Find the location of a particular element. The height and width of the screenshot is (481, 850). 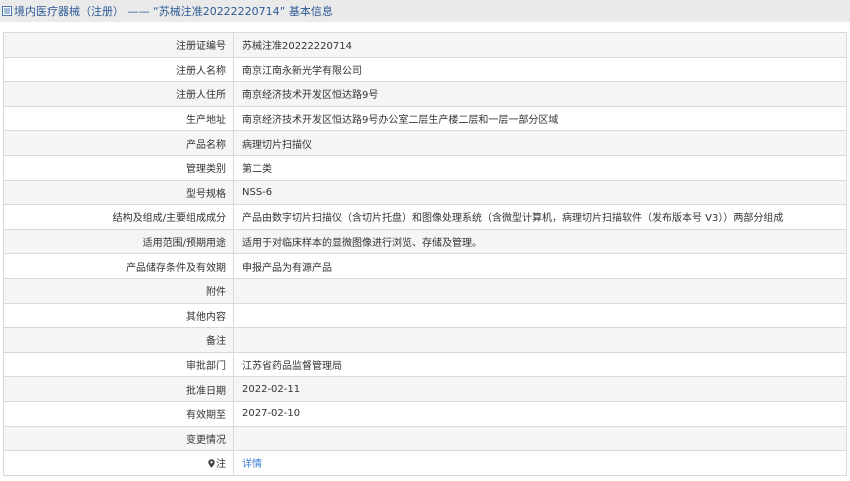

field-label: 备注 is located at coordinates (118, 340).